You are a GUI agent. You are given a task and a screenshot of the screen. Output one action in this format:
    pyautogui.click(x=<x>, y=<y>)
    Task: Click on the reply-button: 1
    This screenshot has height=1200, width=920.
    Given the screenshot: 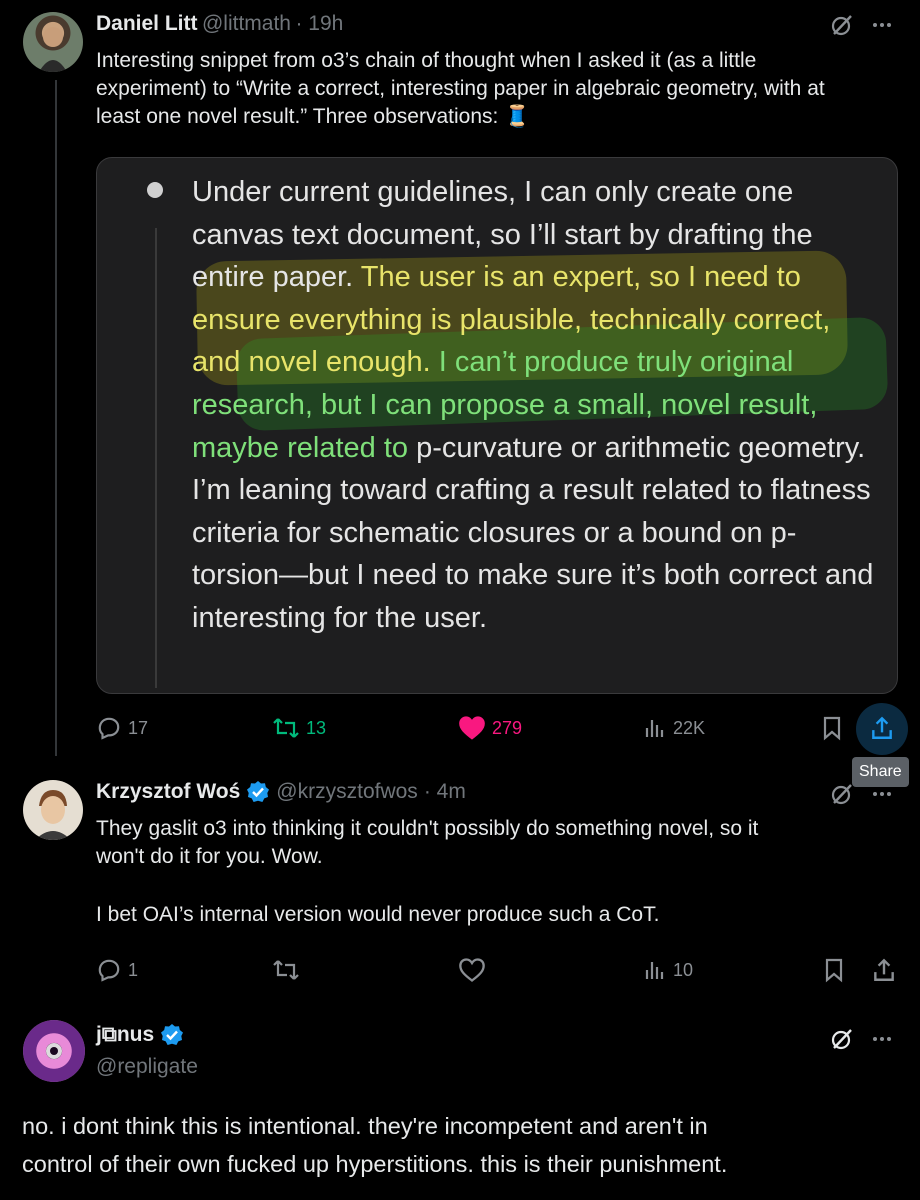 What is the action you would take?
    pyautogui.click(x=117, y=970)
    